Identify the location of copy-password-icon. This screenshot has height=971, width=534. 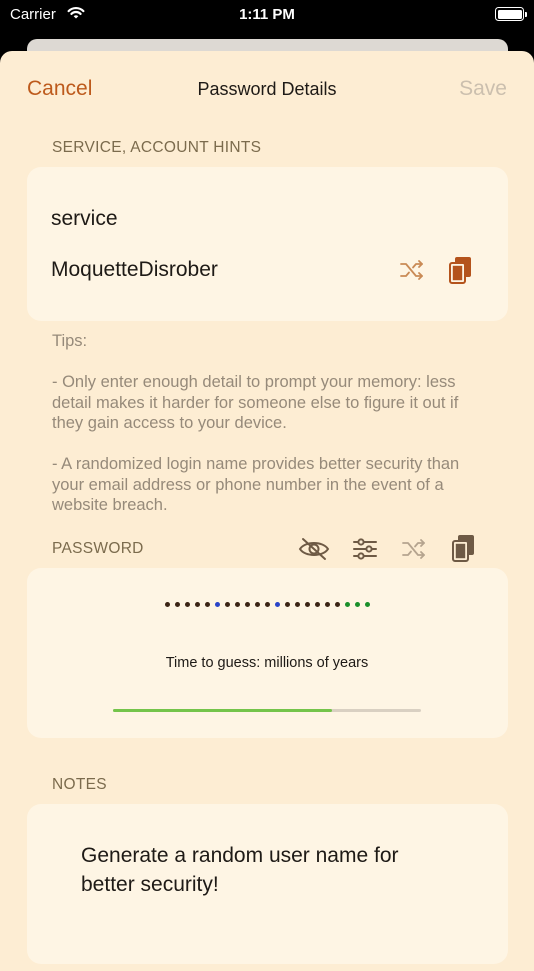
(463, 548).